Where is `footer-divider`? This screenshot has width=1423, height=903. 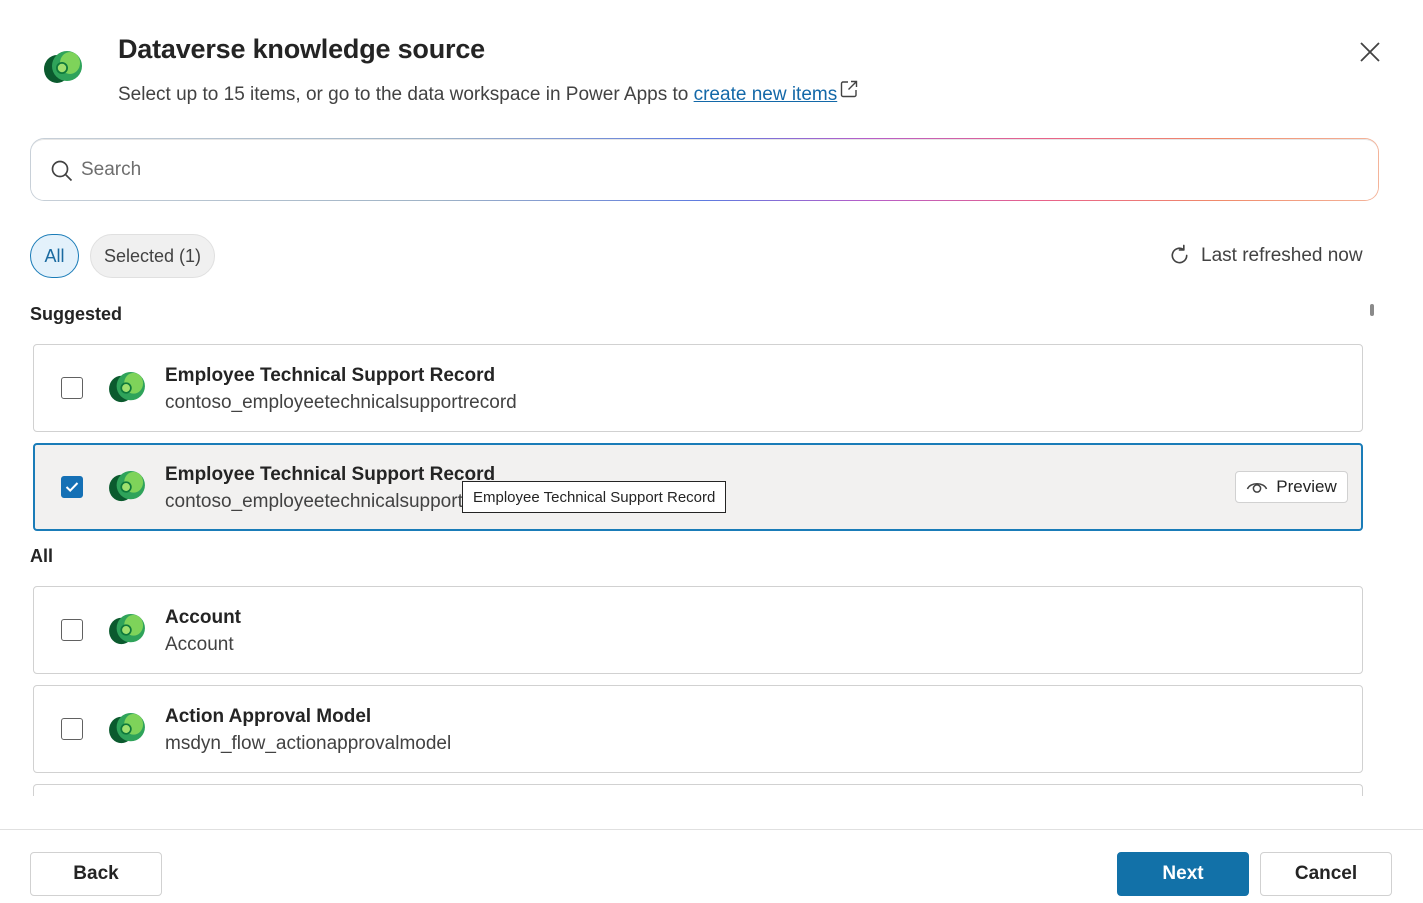 footer-divider is located at coordinates (711, 829).